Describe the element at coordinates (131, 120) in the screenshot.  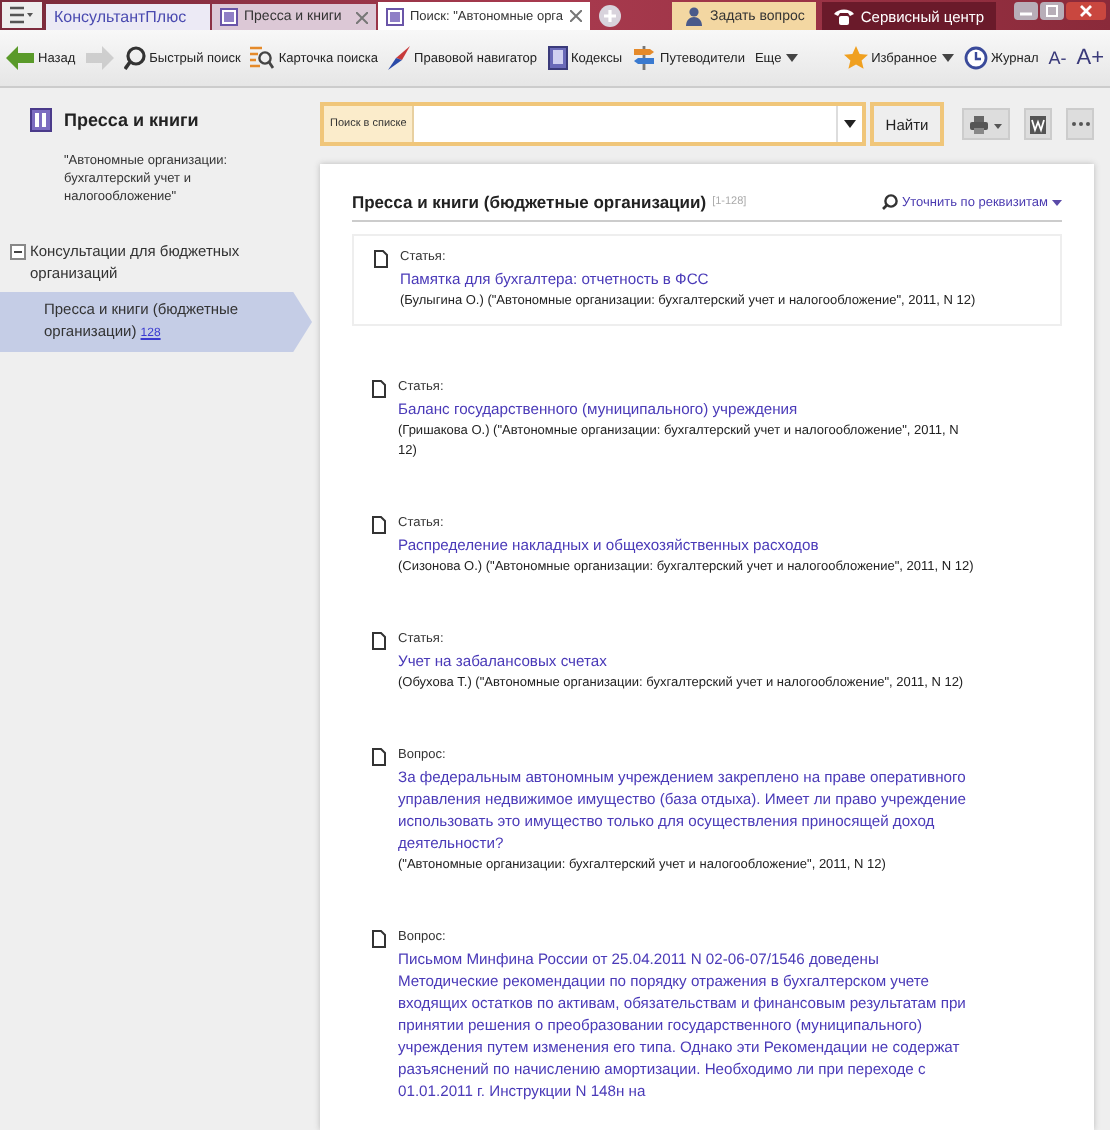
I see `sidebar-title: Пресса и книги` at that location.